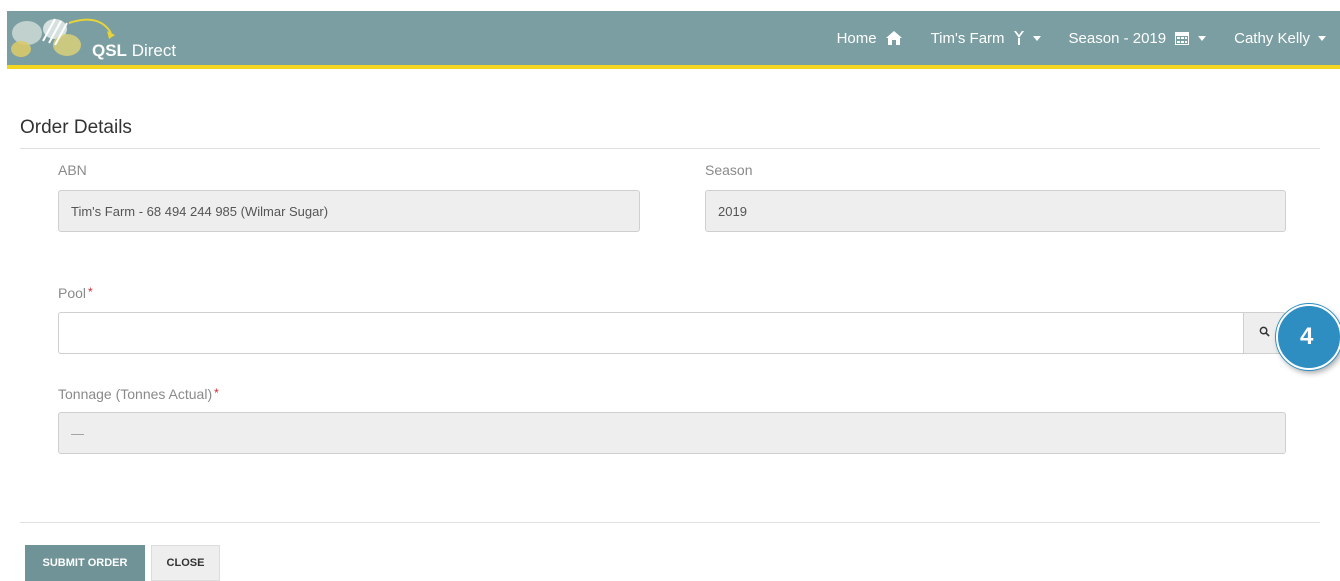 This screenshot has width=1340, height=581. I want to click on nav-user-label: Cathy Kelly, so click(1272, 38).